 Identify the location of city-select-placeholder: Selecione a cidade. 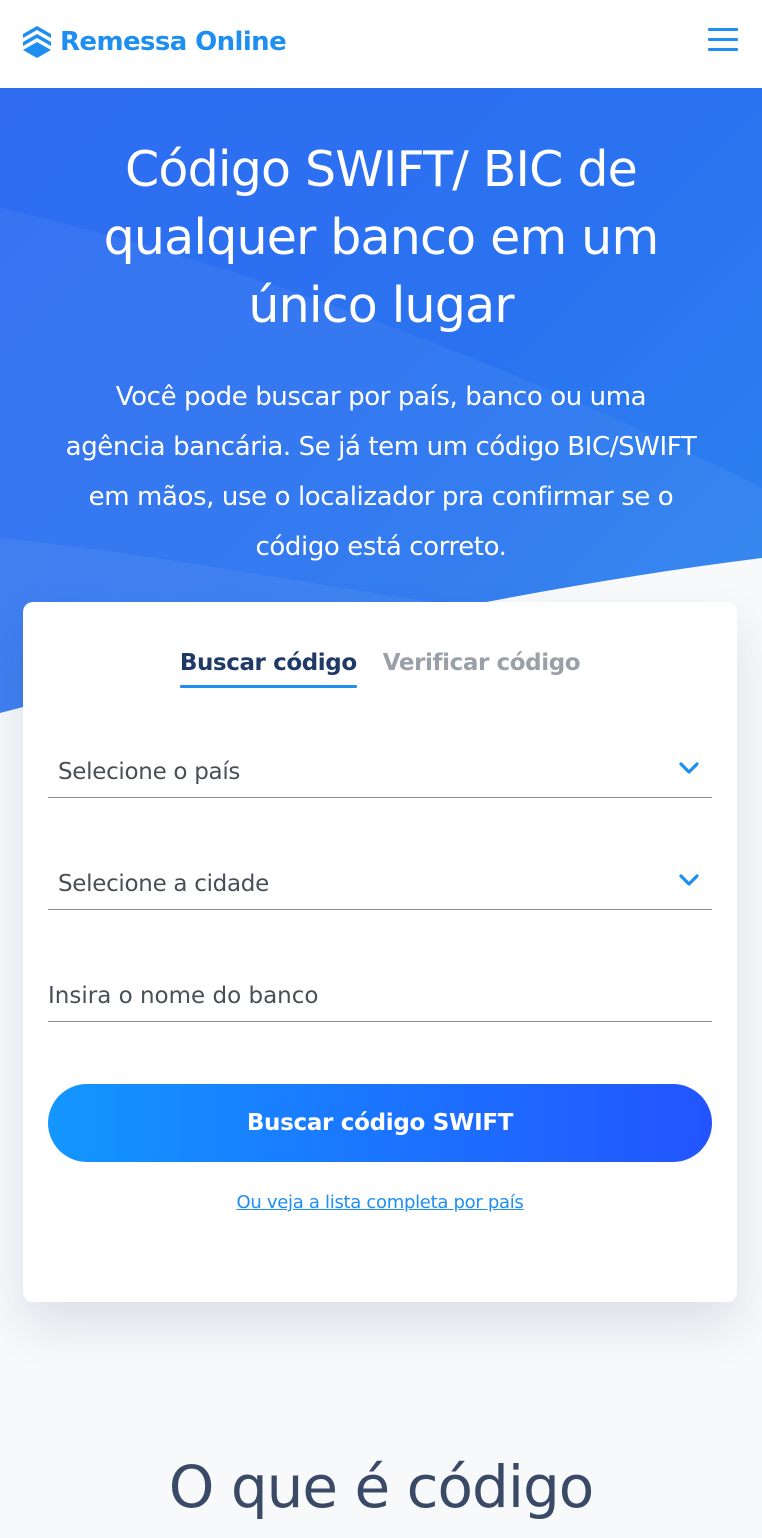
(163, 883).